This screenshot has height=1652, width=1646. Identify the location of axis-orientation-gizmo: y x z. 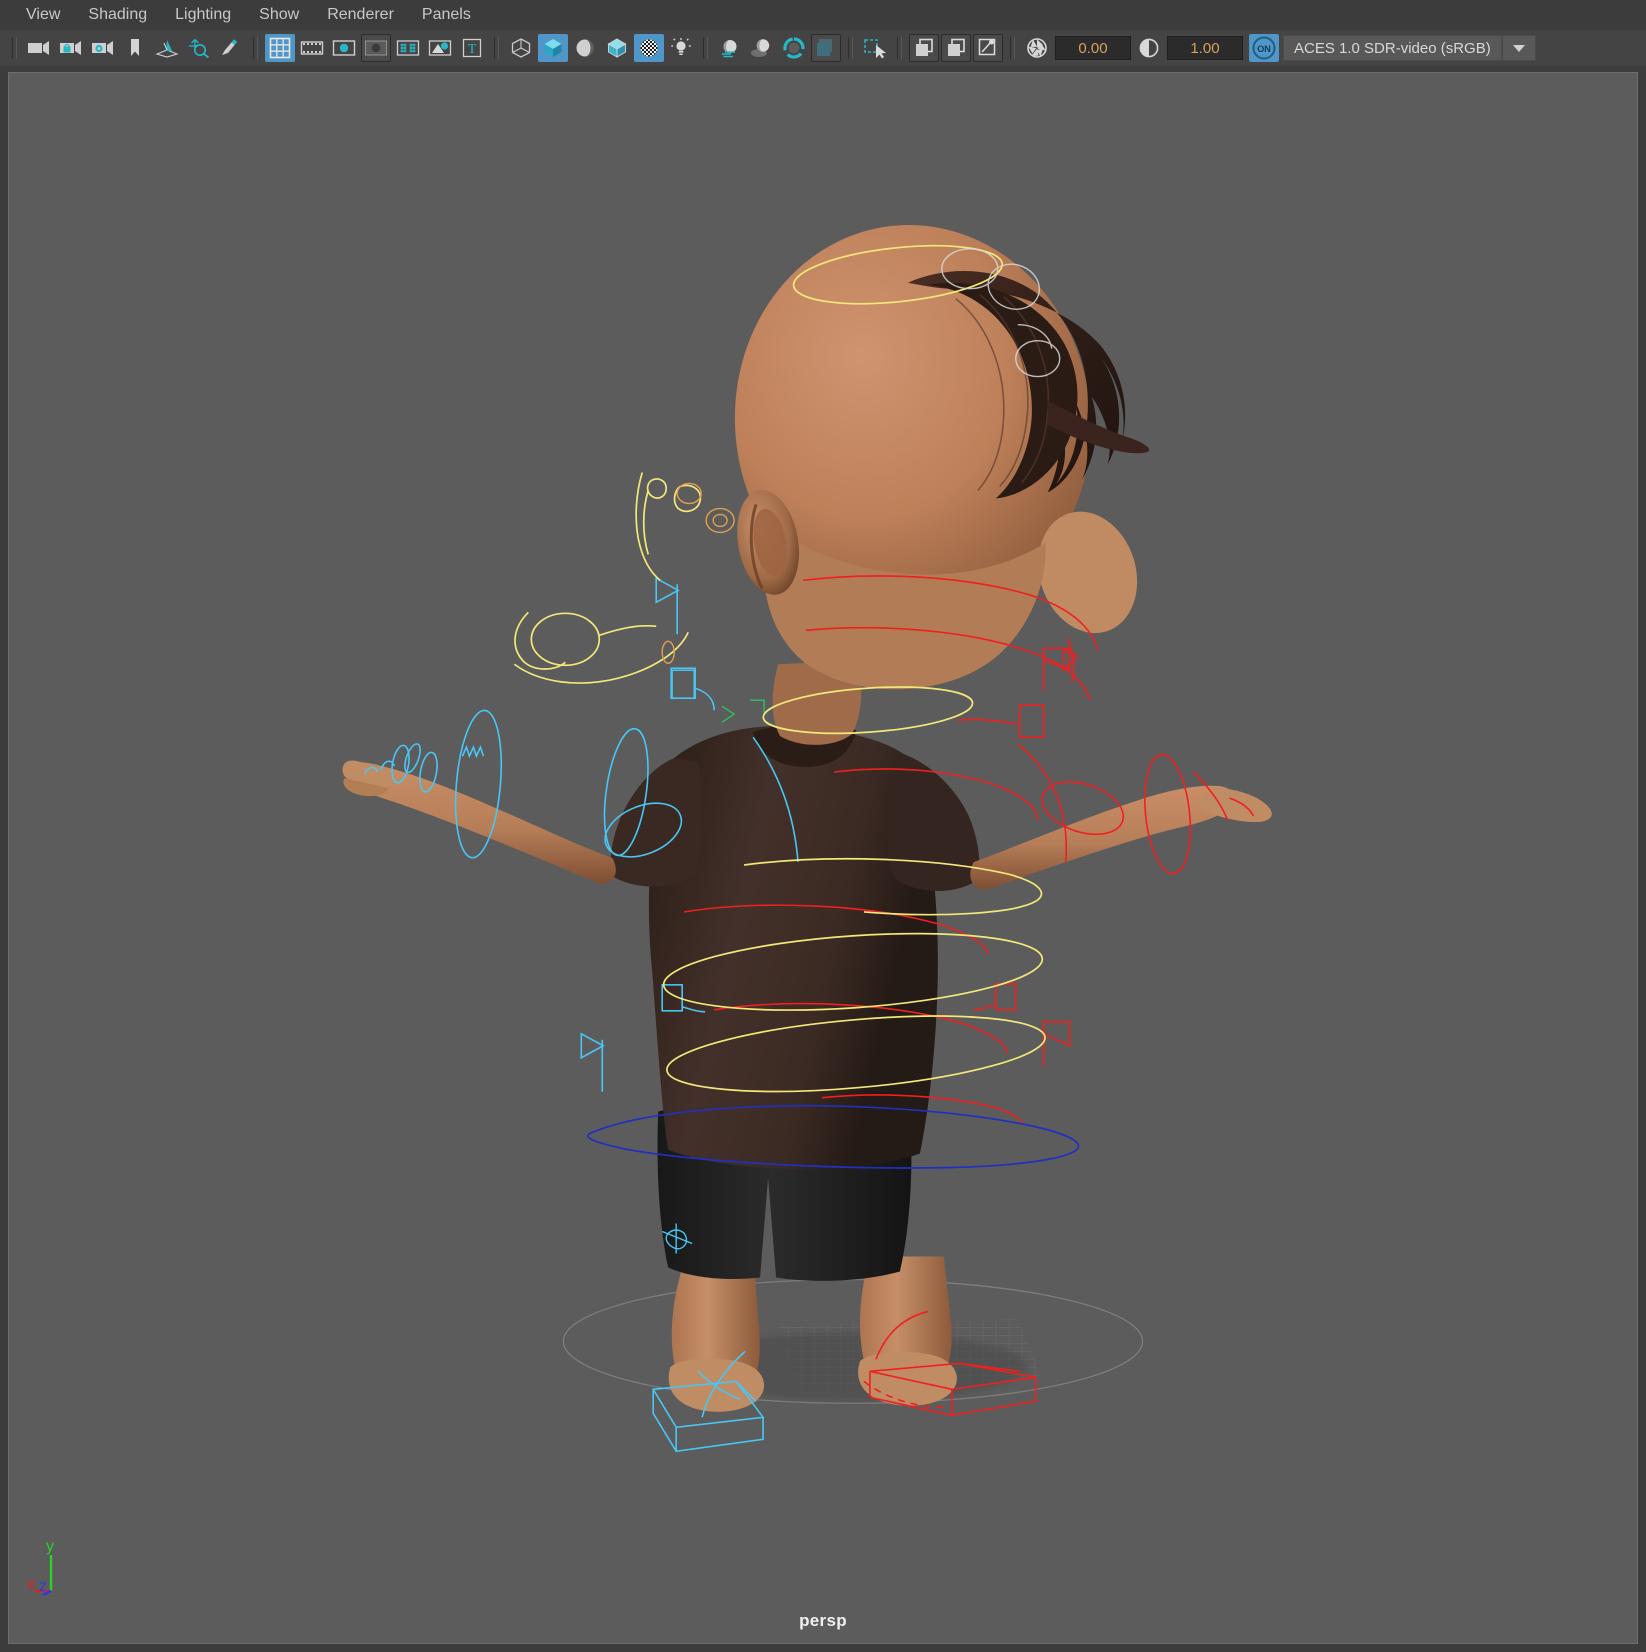
(40, 1567).